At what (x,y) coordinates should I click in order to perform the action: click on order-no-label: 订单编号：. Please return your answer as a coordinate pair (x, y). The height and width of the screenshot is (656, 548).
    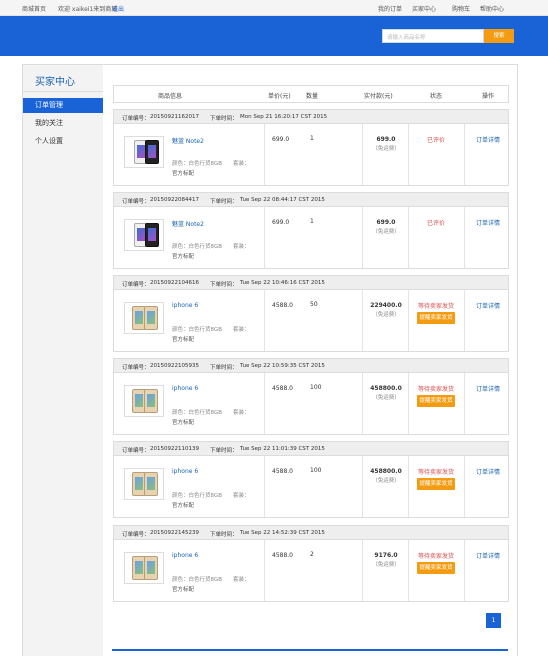
    Looking at the image, I should click on (136, 368).